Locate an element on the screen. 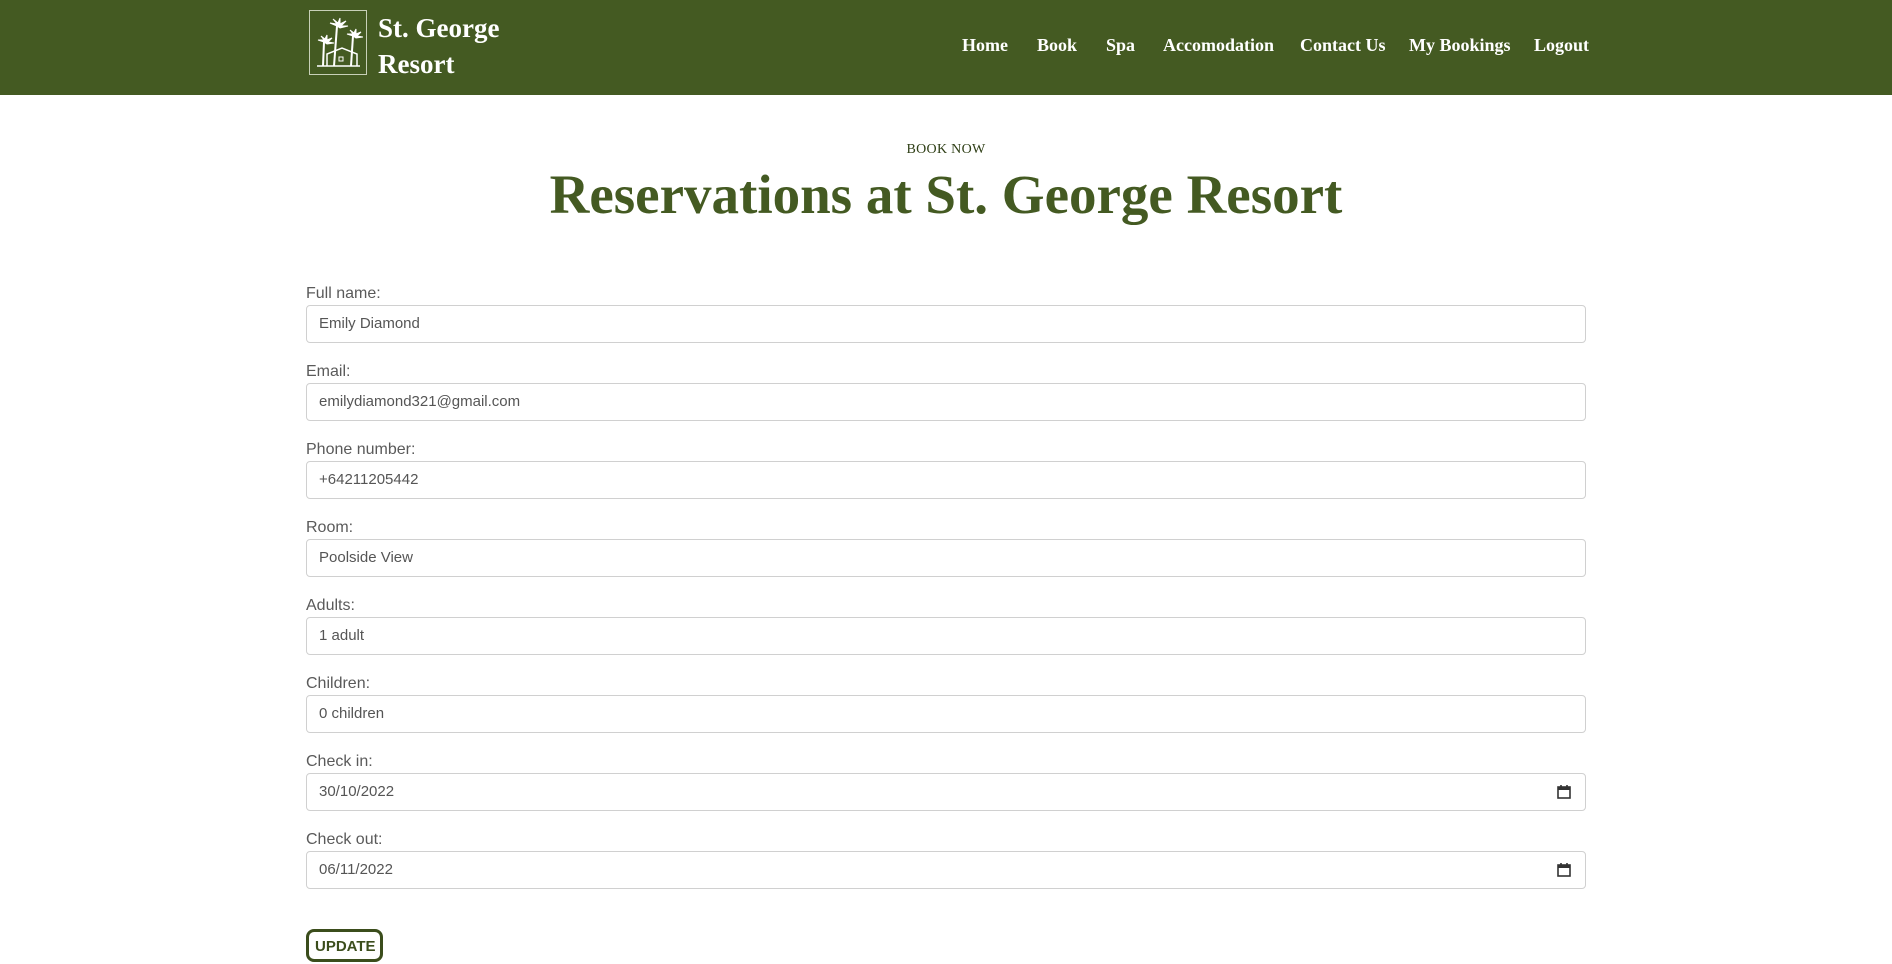 The image size is (1892, 964). phone-field: +64211205442 is located at coordinates (946, 480).